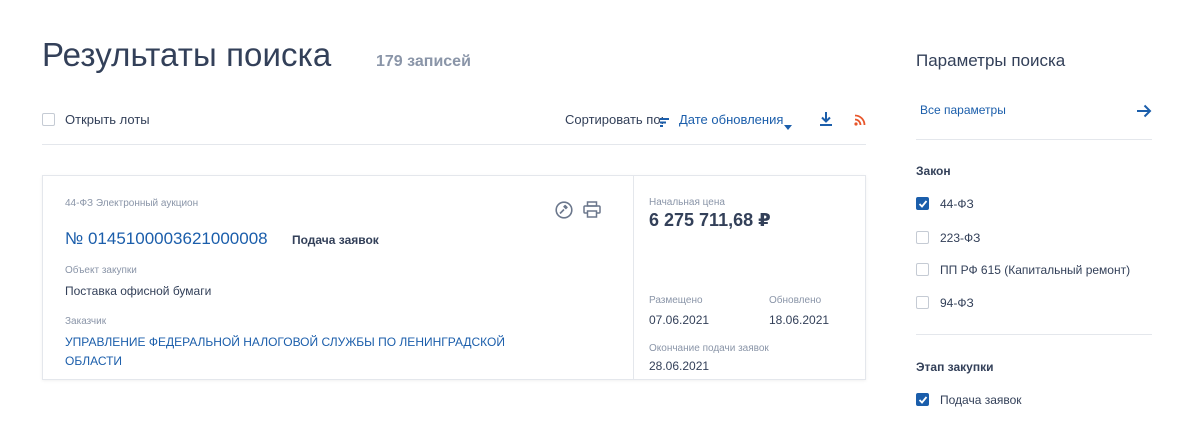 The image size is (1200, 428). What do you see at coordinates (679, 320) in the screenshot?
I see `posted-value: 07.06.2021` at bounding box center [679, 320].